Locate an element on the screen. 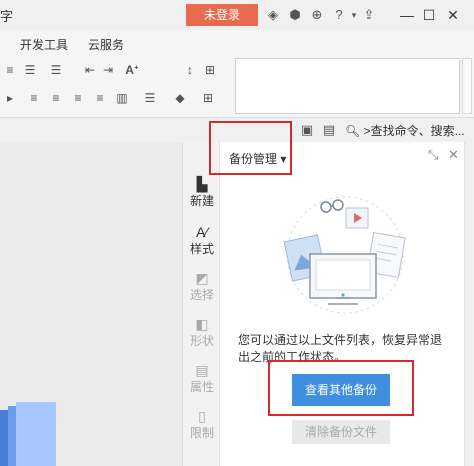  style-icon: A⁄ is located at coordinates (202, 232).